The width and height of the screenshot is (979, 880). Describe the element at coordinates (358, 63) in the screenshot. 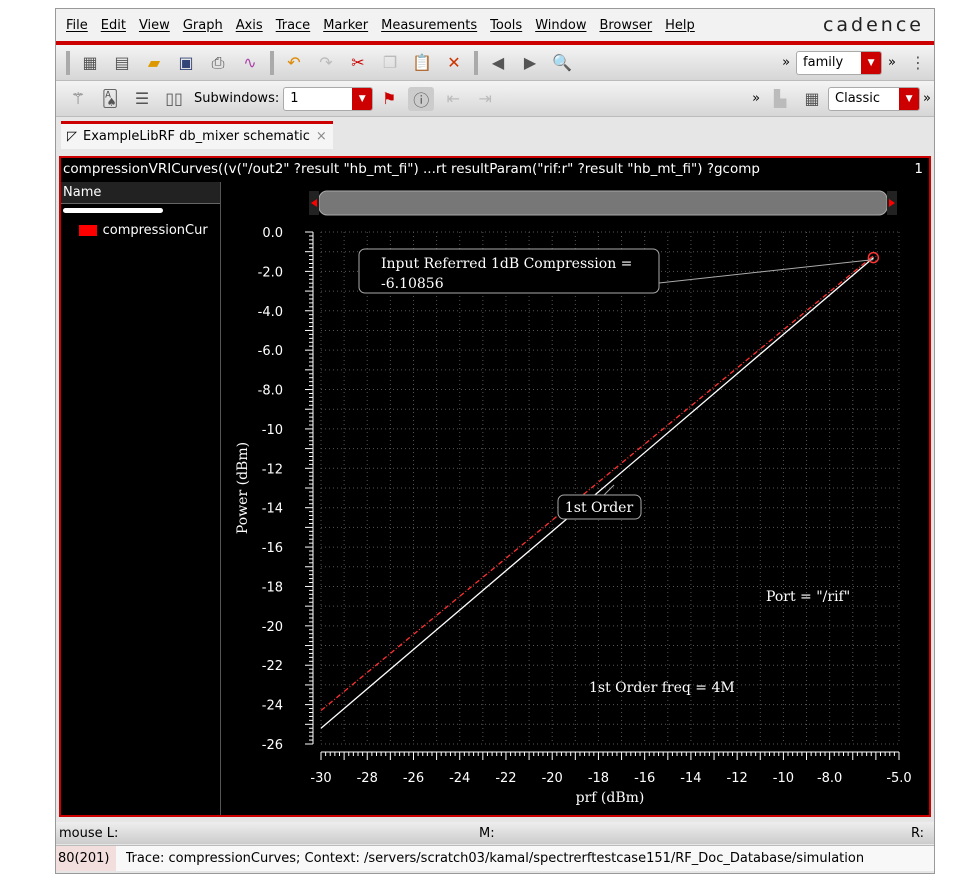

I see `cut-icon: ✂` at that location.